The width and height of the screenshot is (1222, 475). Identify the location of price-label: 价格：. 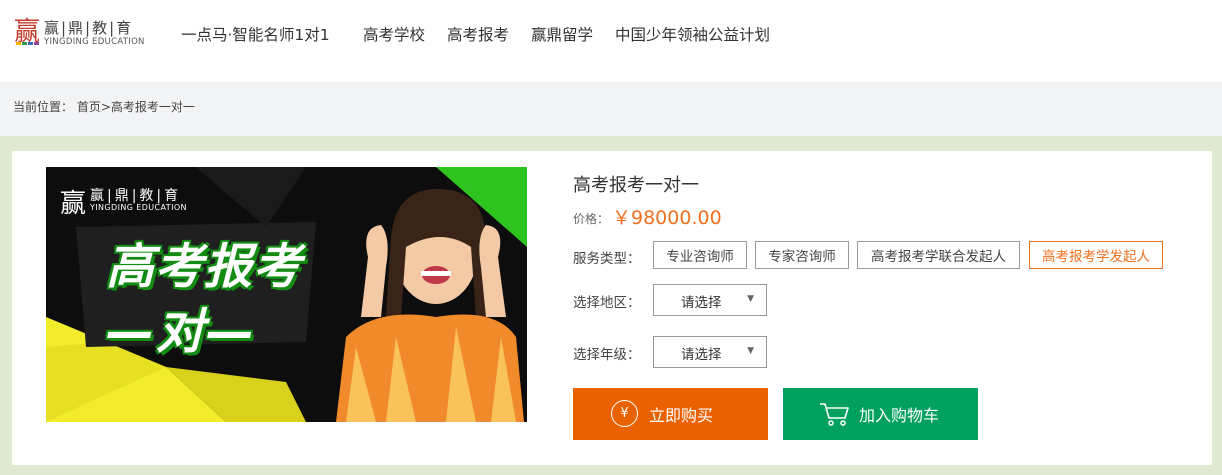
(591, 219).